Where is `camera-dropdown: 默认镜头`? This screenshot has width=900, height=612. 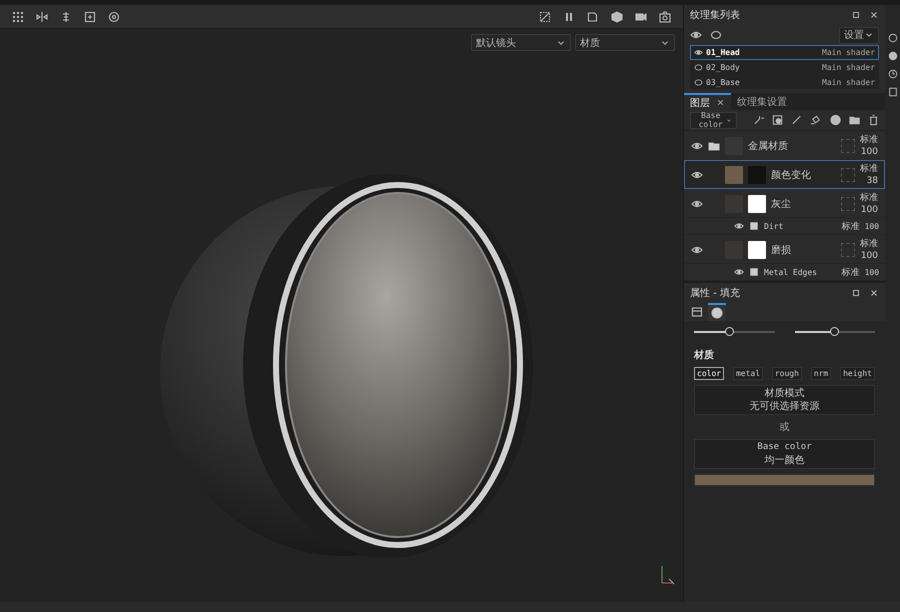 camera-dropdown: 默认镜头 is located at coordinates (521, 42).